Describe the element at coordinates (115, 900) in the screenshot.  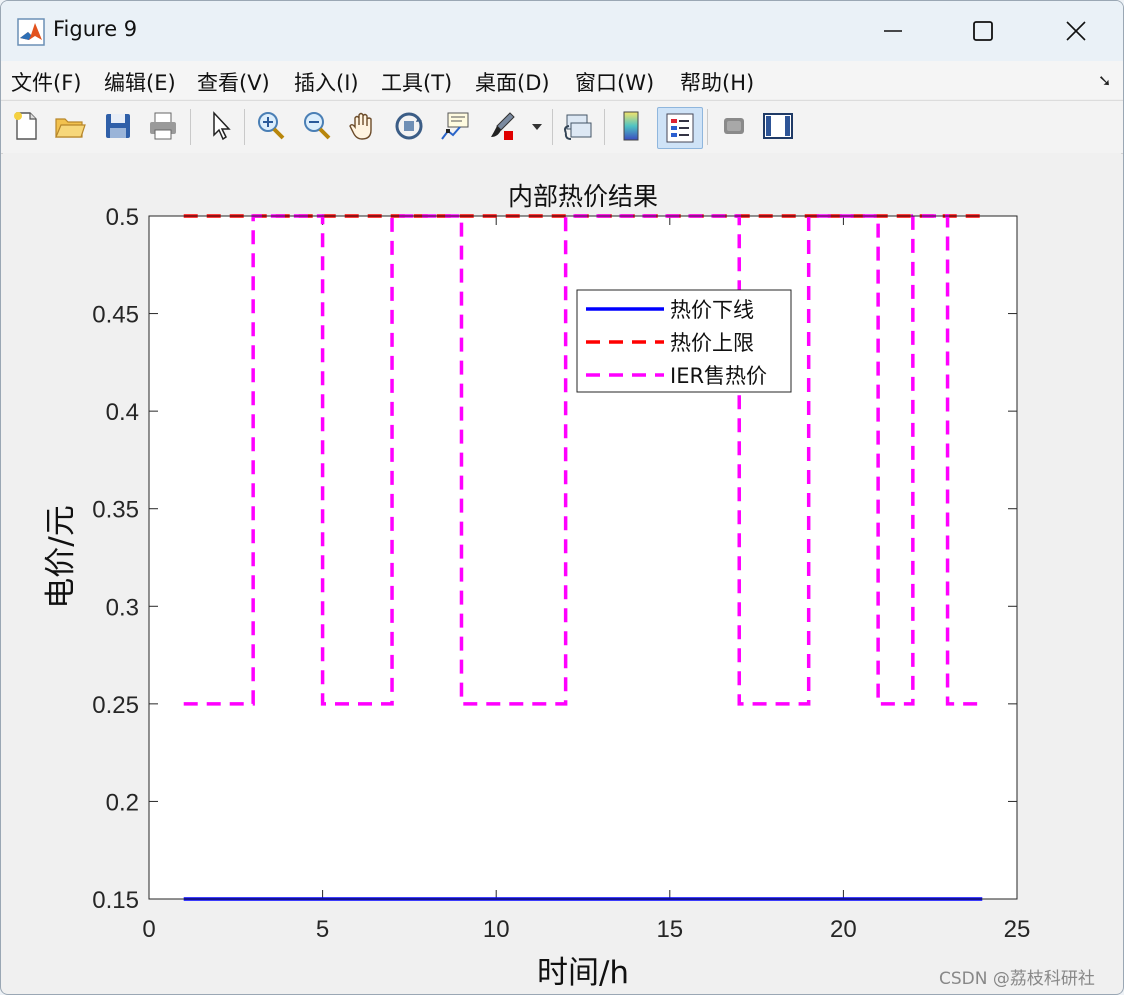
I see `y-tick-label: 0.15` at that location.